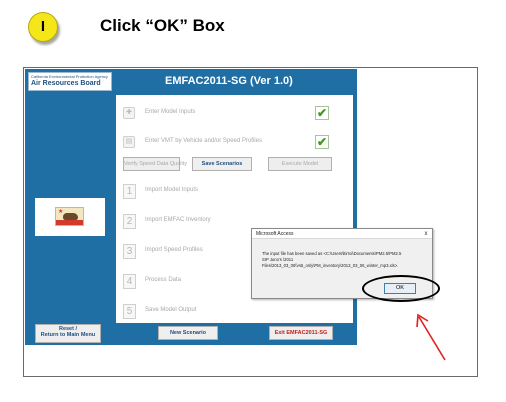  I want to click on arrow-shaft, so click(432, 338).